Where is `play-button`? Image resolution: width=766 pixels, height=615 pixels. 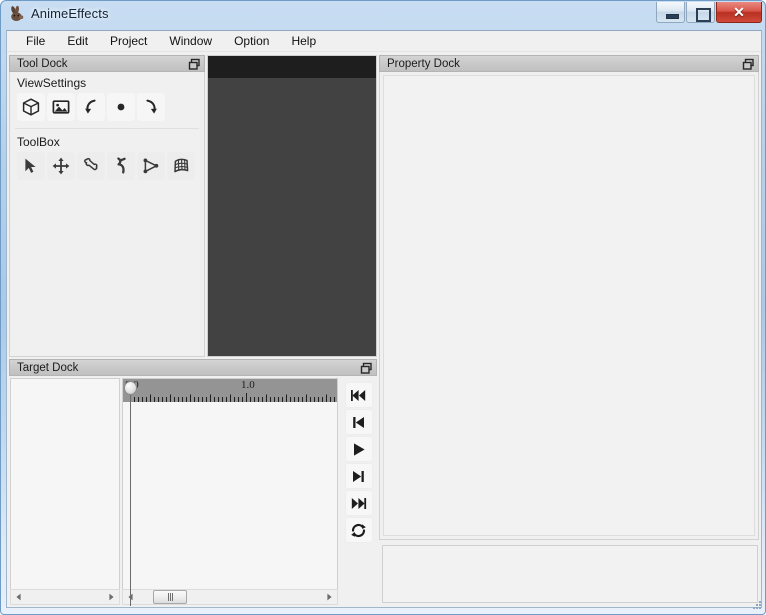
play-button is located at coordinates (358, 449).